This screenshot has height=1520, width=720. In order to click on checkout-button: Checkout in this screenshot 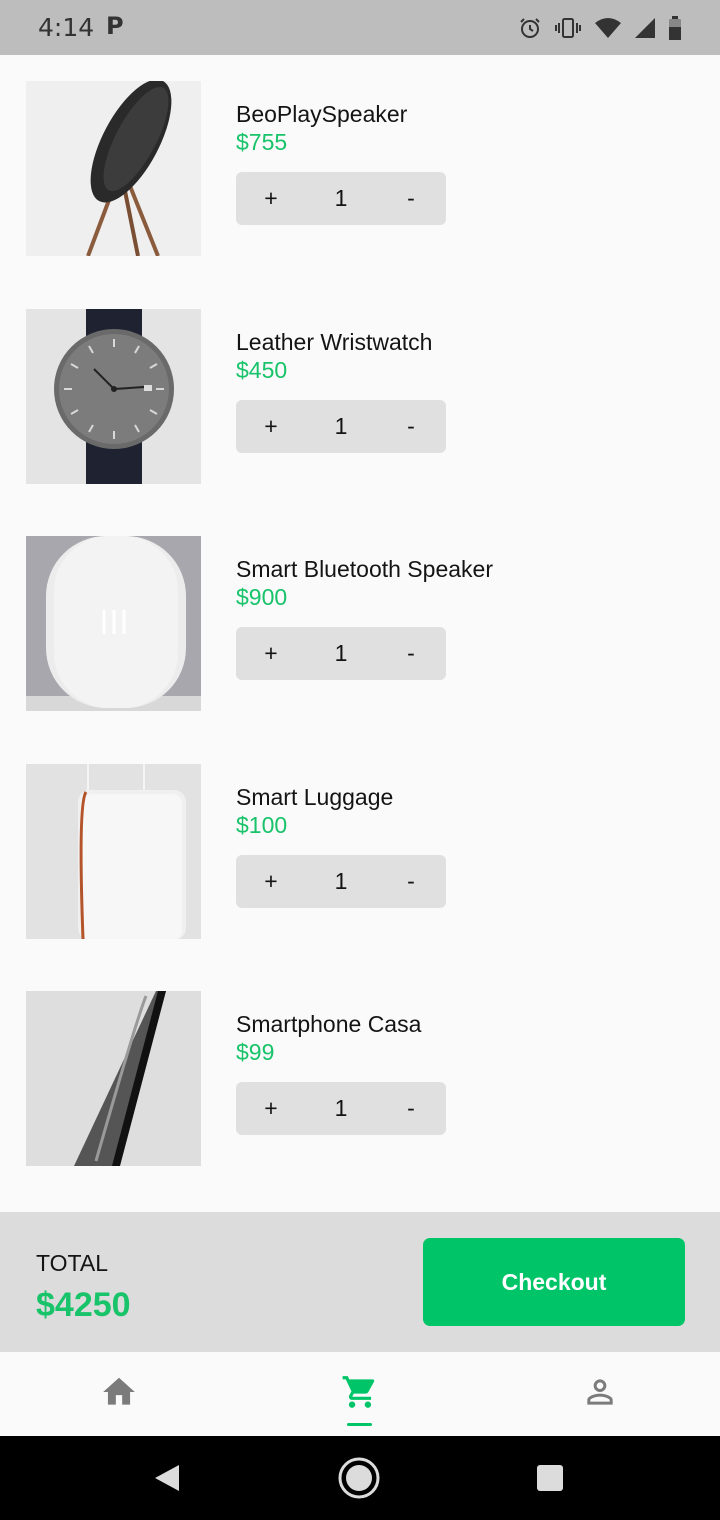, I will do `click(554, 1282)`.